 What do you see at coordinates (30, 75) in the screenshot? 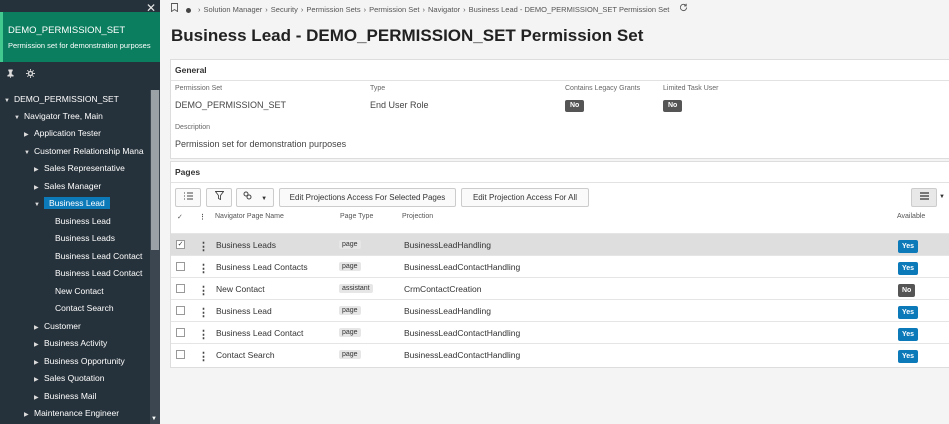
I see `settings-icon` at bounding box center [30, 75].